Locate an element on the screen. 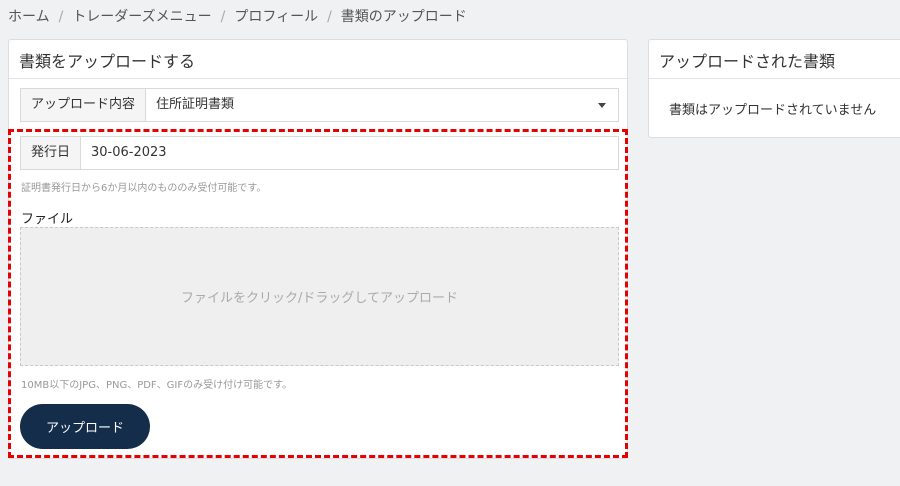 Image resolution: width=900 pixels, height=486 pixels. uploaded-documents-panel: アップロードされた書類 書類はアップロードされていません is located at coordinates (774, 88).